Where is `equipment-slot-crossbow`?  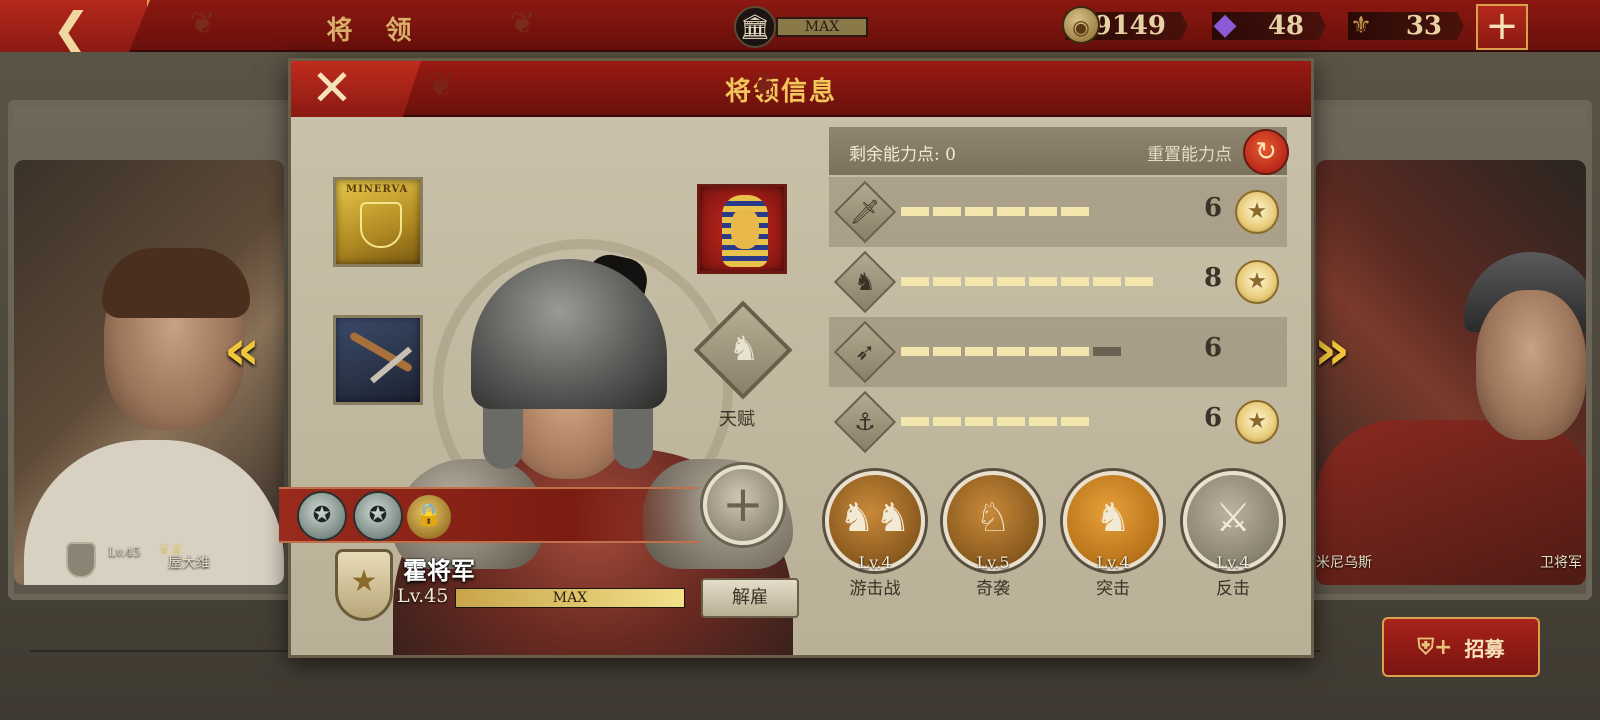 equipment-slot-crossbow is located at coordinates (378, 360).